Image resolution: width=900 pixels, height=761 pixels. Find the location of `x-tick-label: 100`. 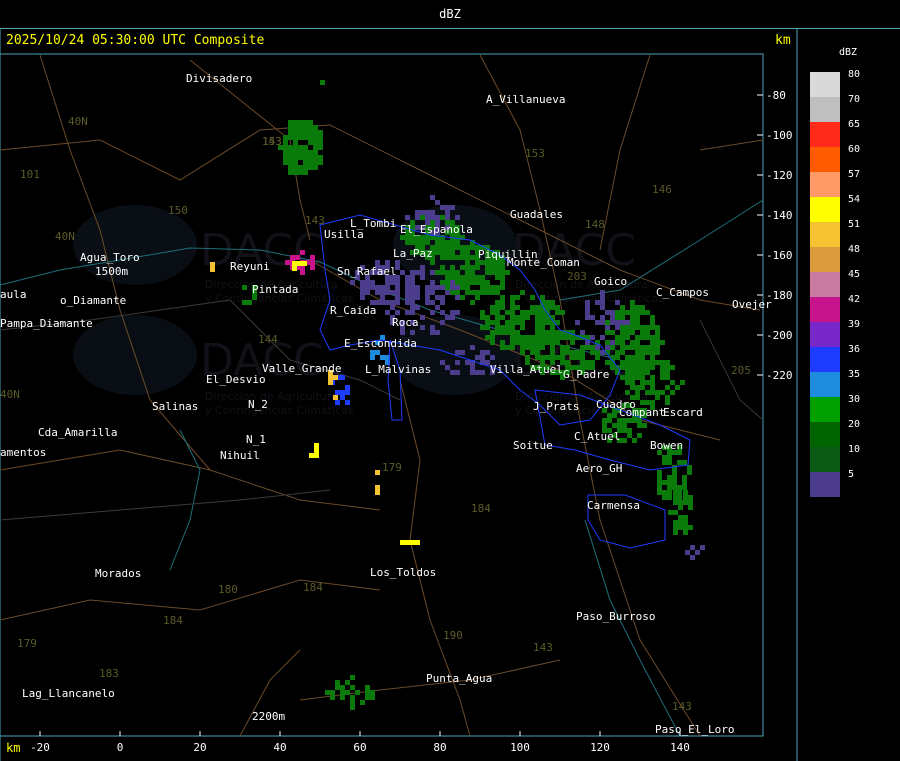

x-tick-label: 100 is located at coordinates (520, 747).